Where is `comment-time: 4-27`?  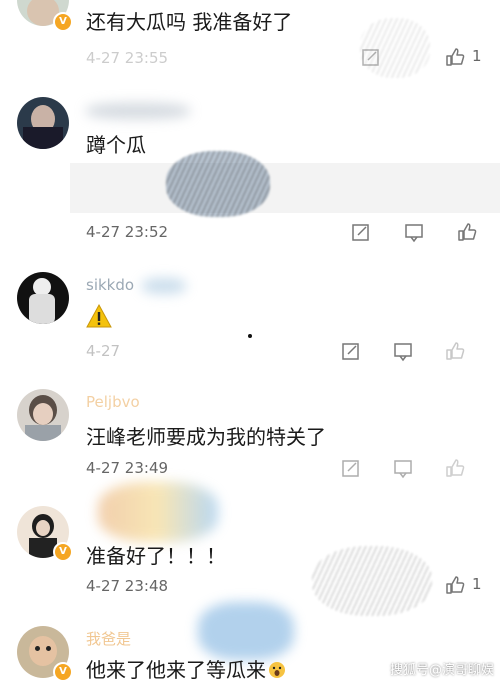 comment-time: 4-27 is located at coordinates (103, 351).